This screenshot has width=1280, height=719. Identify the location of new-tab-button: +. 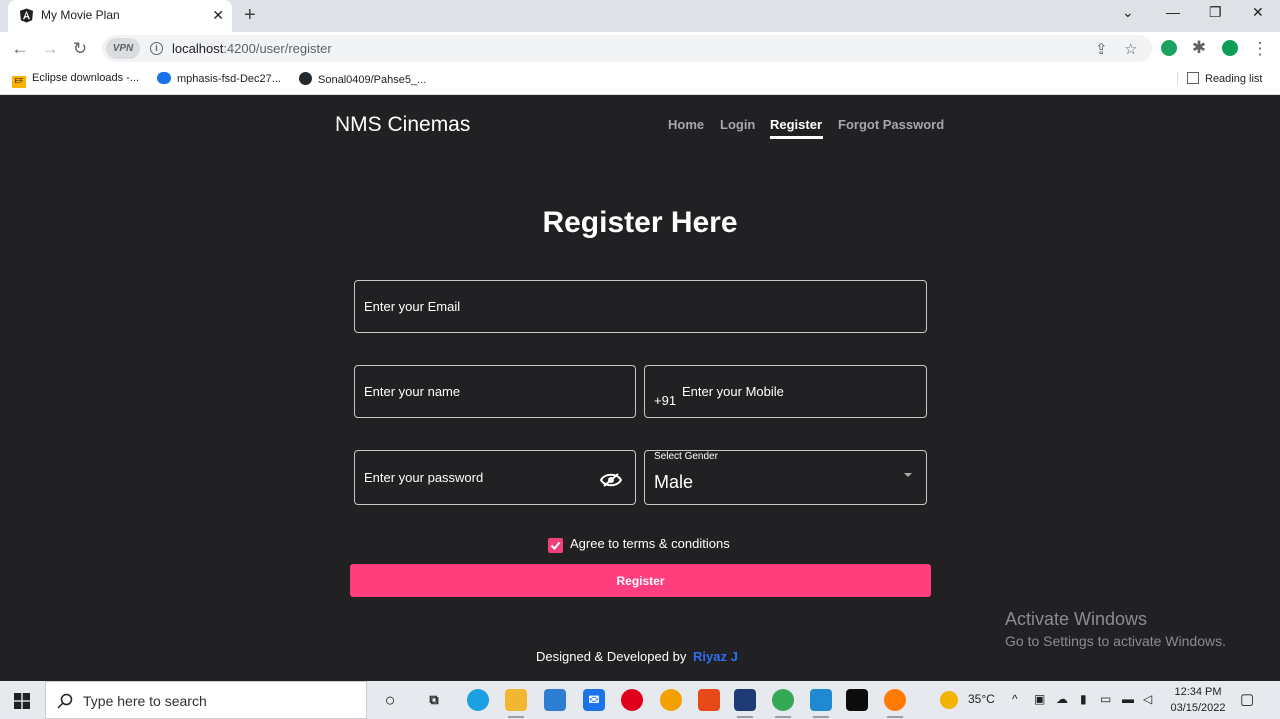
(250, 15).